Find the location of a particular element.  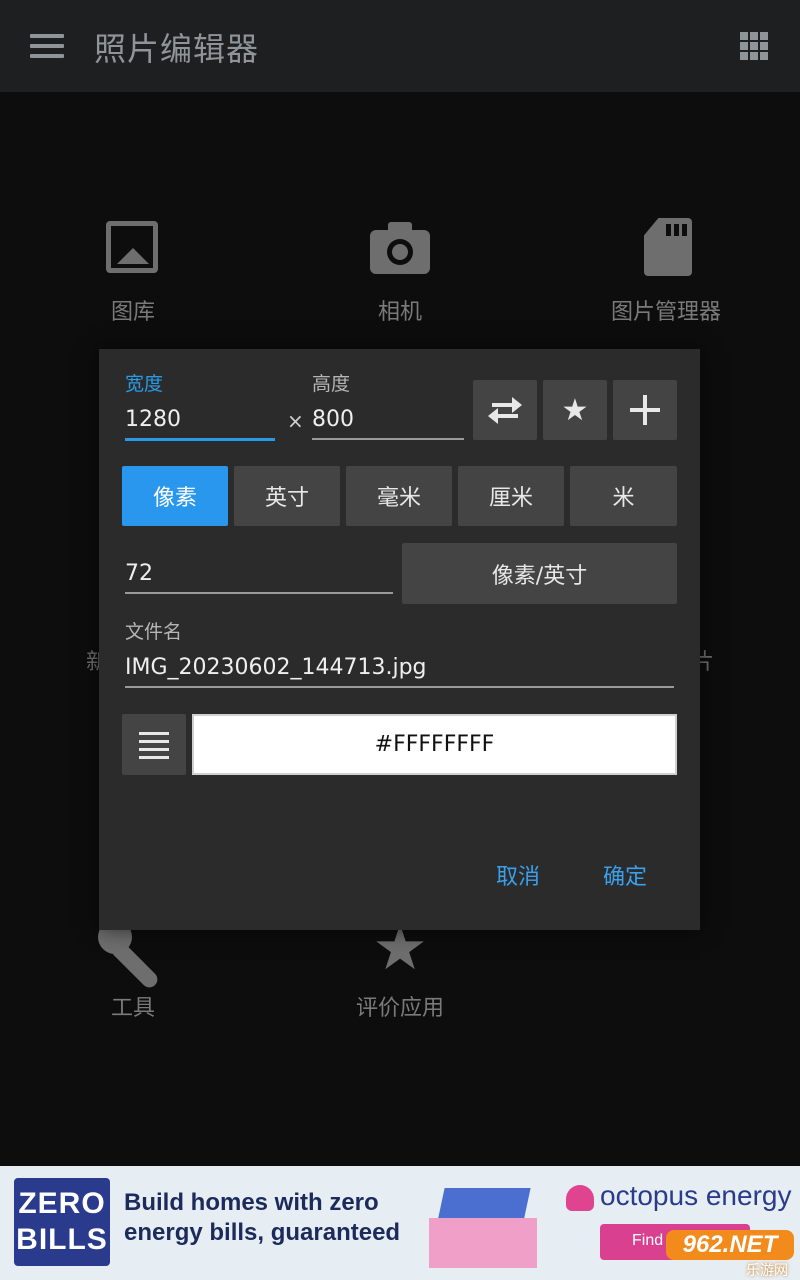

add-preset-button is located at coordinates (645, 410).